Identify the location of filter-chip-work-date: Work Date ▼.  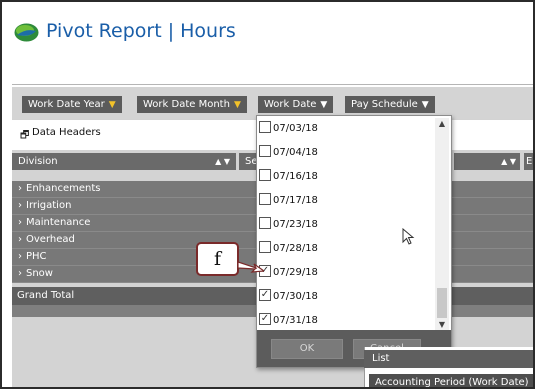
(296, 104).